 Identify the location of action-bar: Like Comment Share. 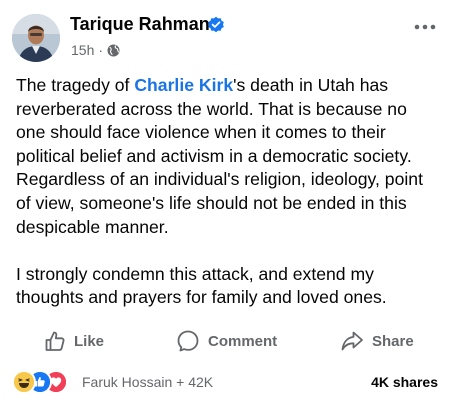
(225, 341).